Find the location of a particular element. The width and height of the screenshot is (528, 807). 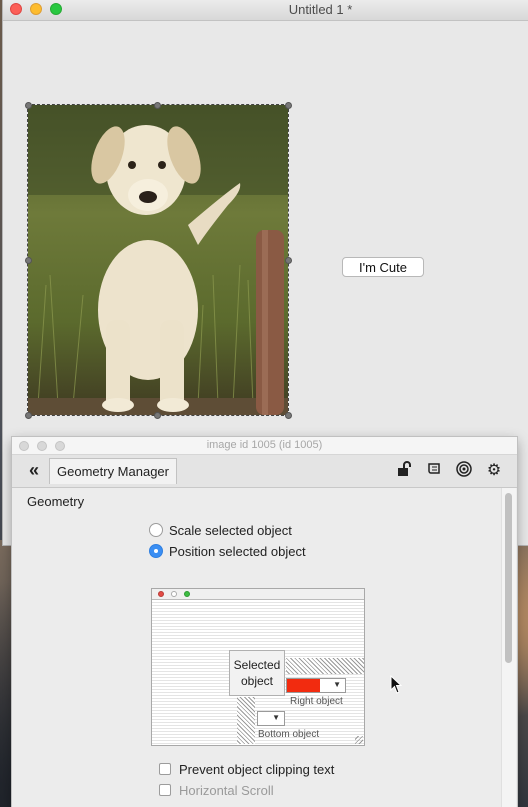

palette-title: image id 1005 (id 1005) is located at coordinates (264, 445).